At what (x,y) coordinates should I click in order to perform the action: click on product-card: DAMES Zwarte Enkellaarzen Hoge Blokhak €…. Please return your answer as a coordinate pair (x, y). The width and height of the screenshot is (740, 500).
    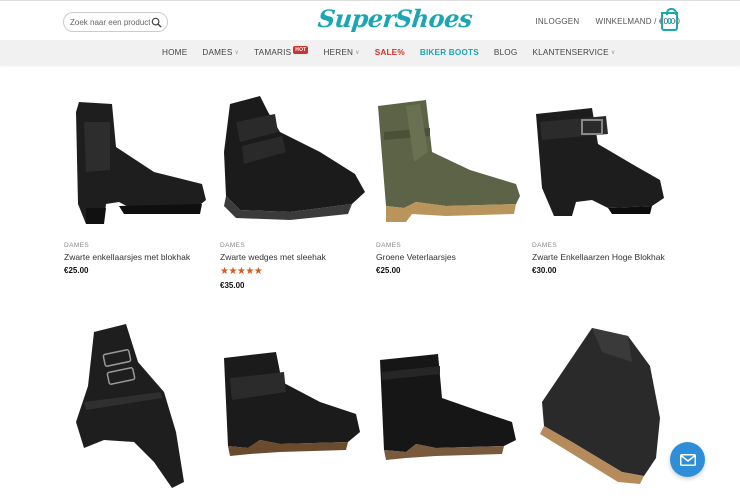
    Looking at the image, I should click on (604, 183).